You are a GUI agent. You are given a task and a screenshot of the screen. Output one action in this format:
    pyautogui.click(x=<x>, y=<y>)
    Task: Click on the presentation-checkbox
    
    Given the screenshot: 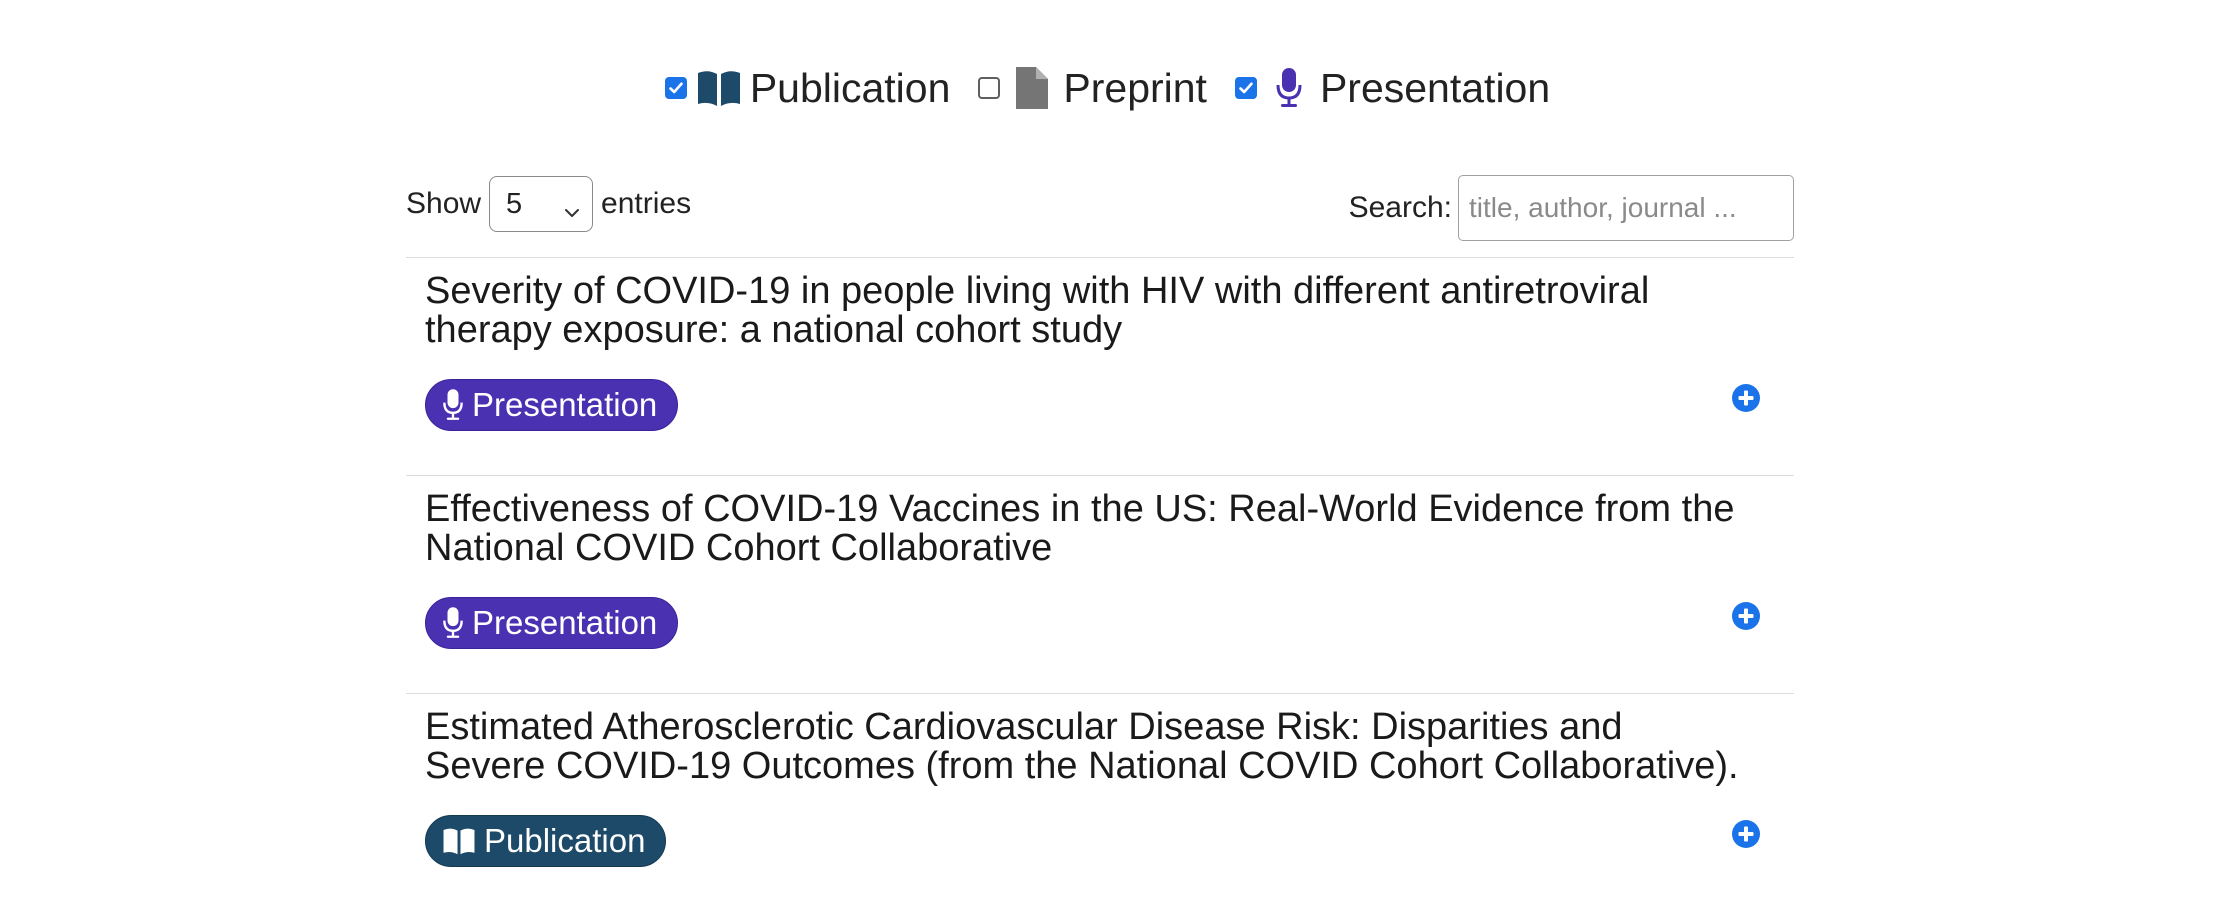 What is the action you would take?
    pyautogui.click(x=1245, y=88)
    